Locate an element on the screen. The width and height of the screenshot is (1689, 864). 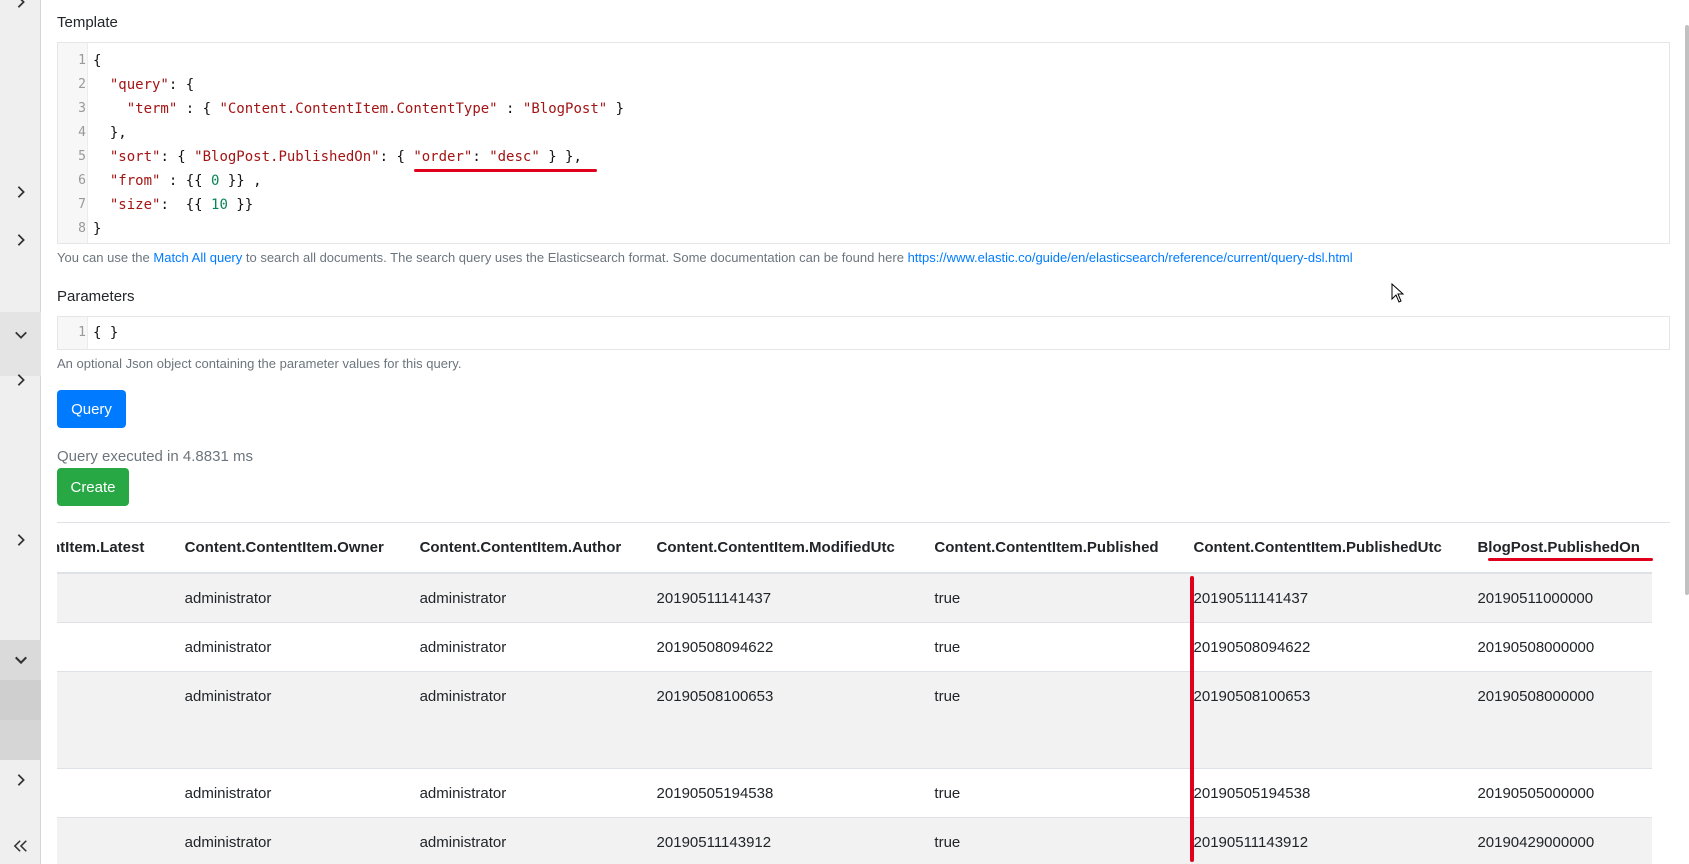
create-button: Create is located at coordinates (93, 487).